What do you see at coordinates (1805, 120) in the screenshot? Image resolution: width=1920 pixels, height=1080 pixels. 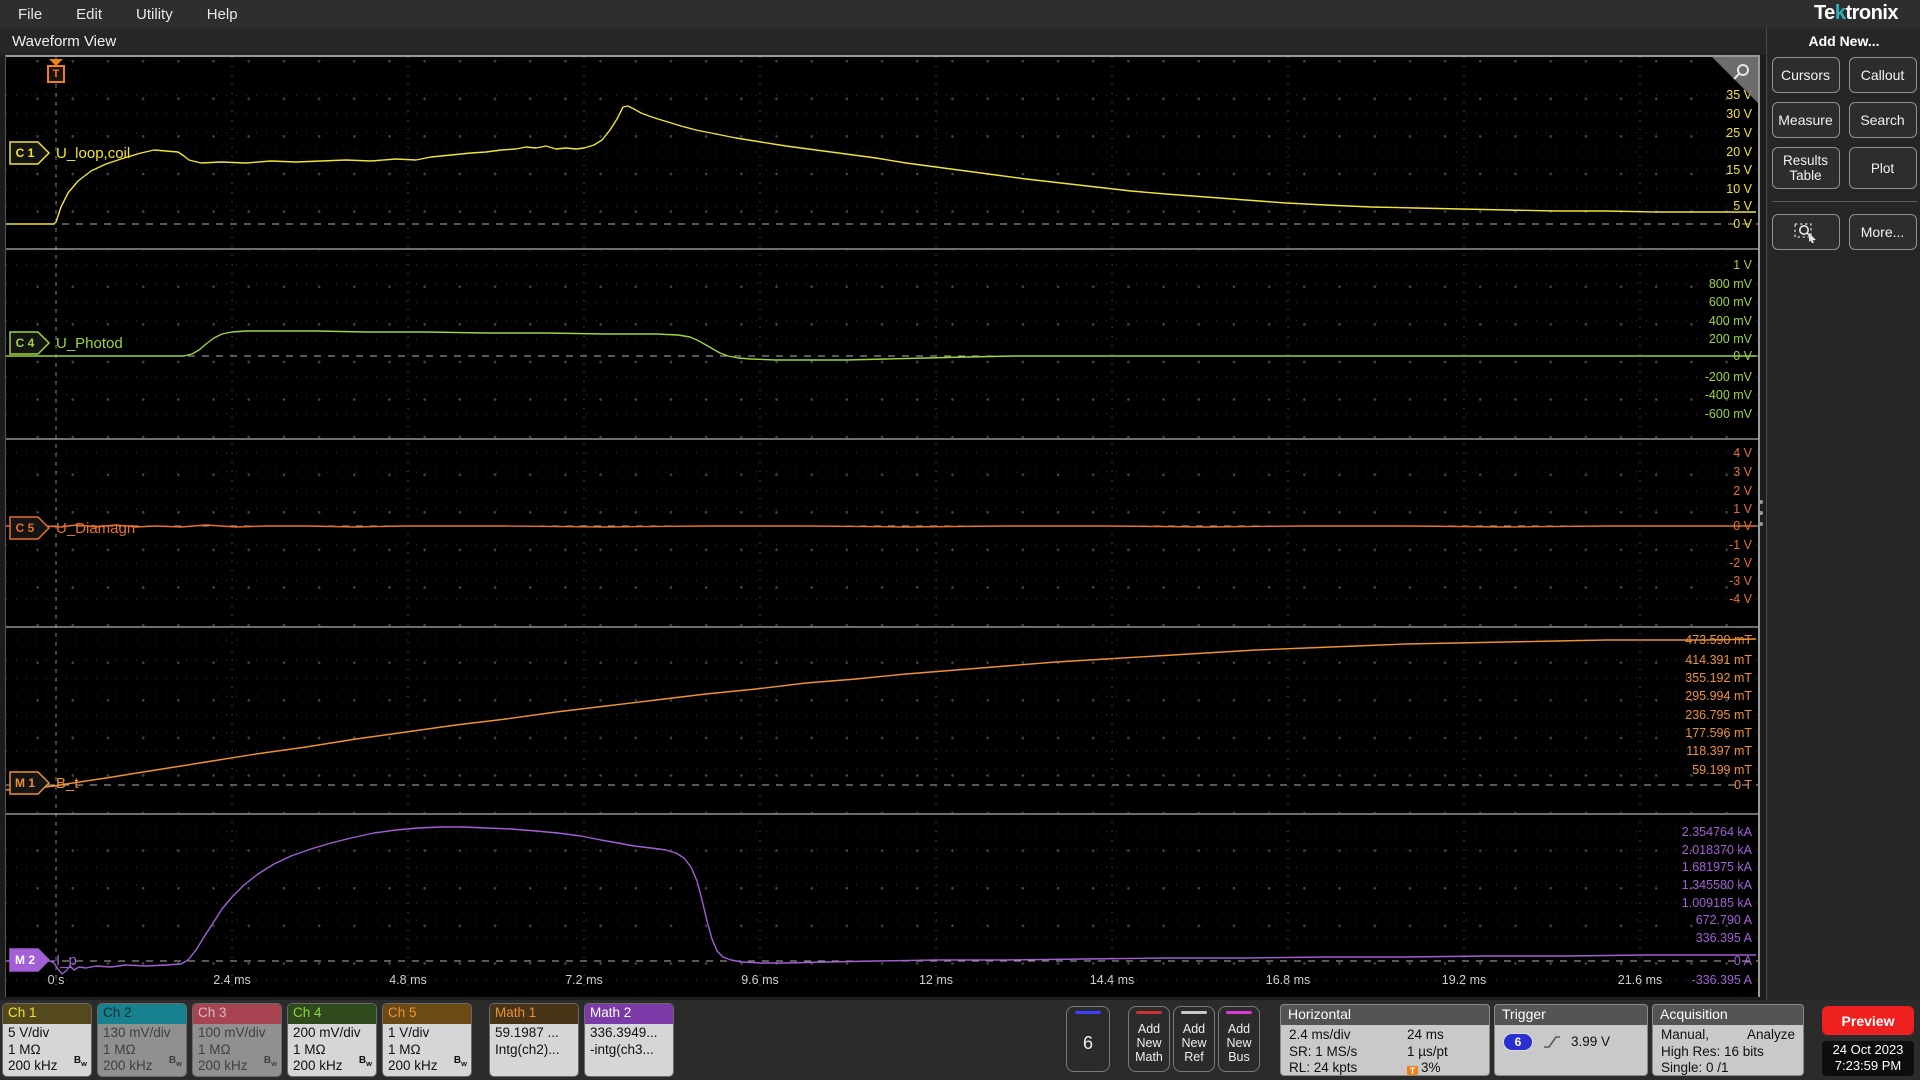 I see `measure-button: Measure` at bounding box center [1805, 120].